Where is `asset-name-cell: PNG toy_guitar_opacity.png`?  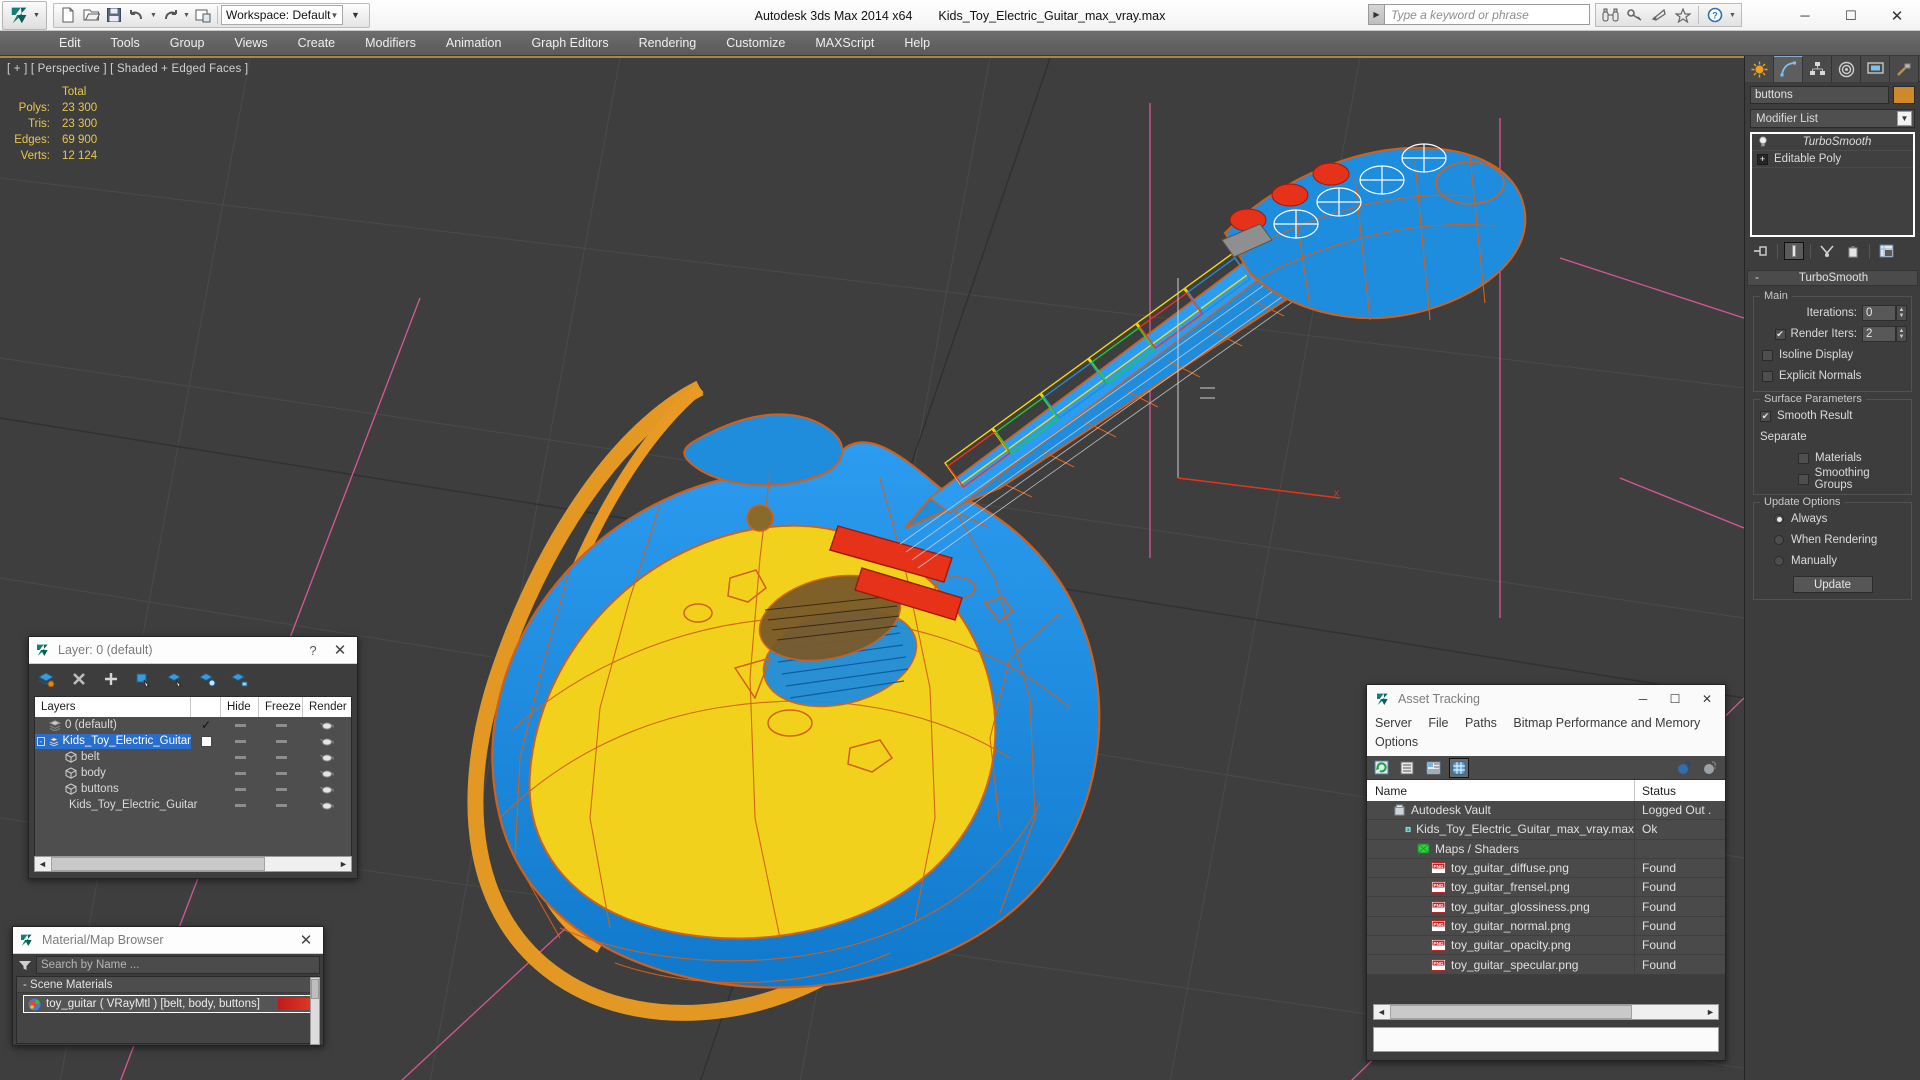
asset-name-cell: PNG toy_guitar_opacity.png is located at coordinates (1501, 945).